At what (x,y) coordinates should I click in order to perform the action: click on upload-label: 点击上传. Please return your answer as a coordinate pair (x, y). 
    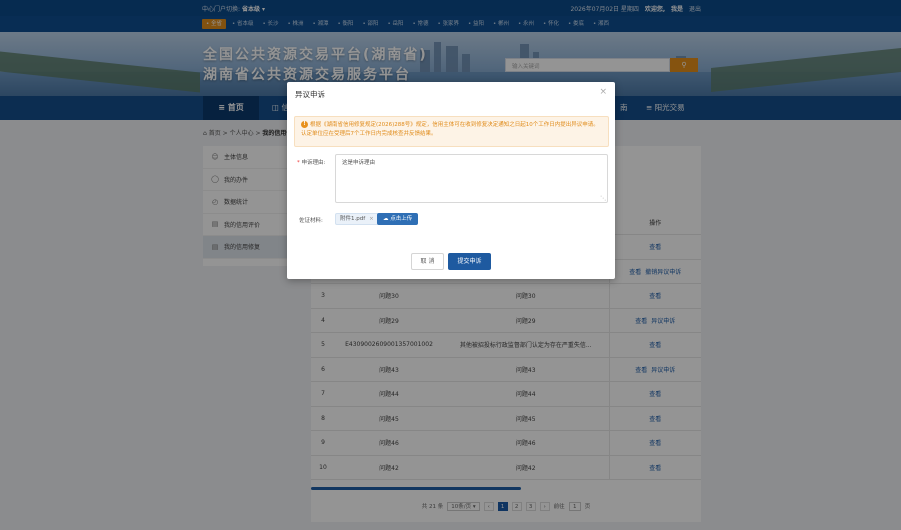
    Looking at the image, I should click on (401, 219).